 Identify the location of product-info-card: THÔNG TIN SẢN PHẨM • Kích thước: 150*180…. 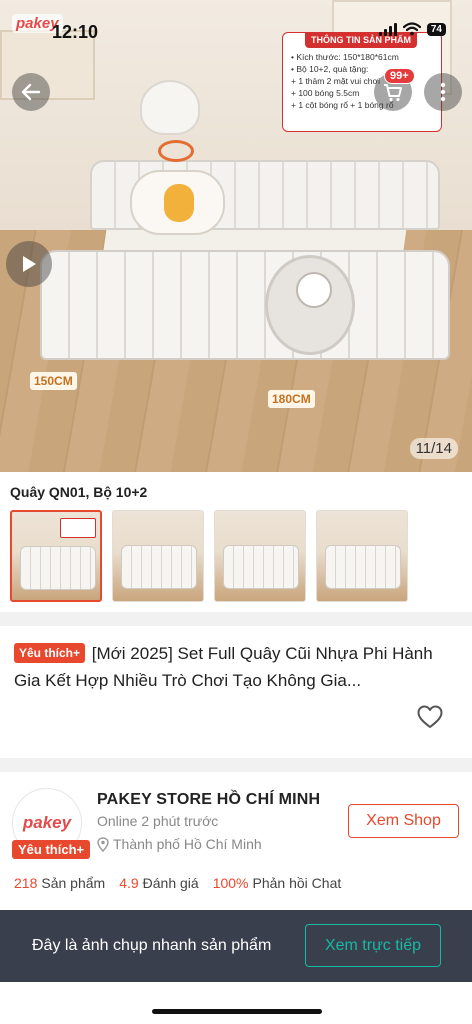
(362, 82).